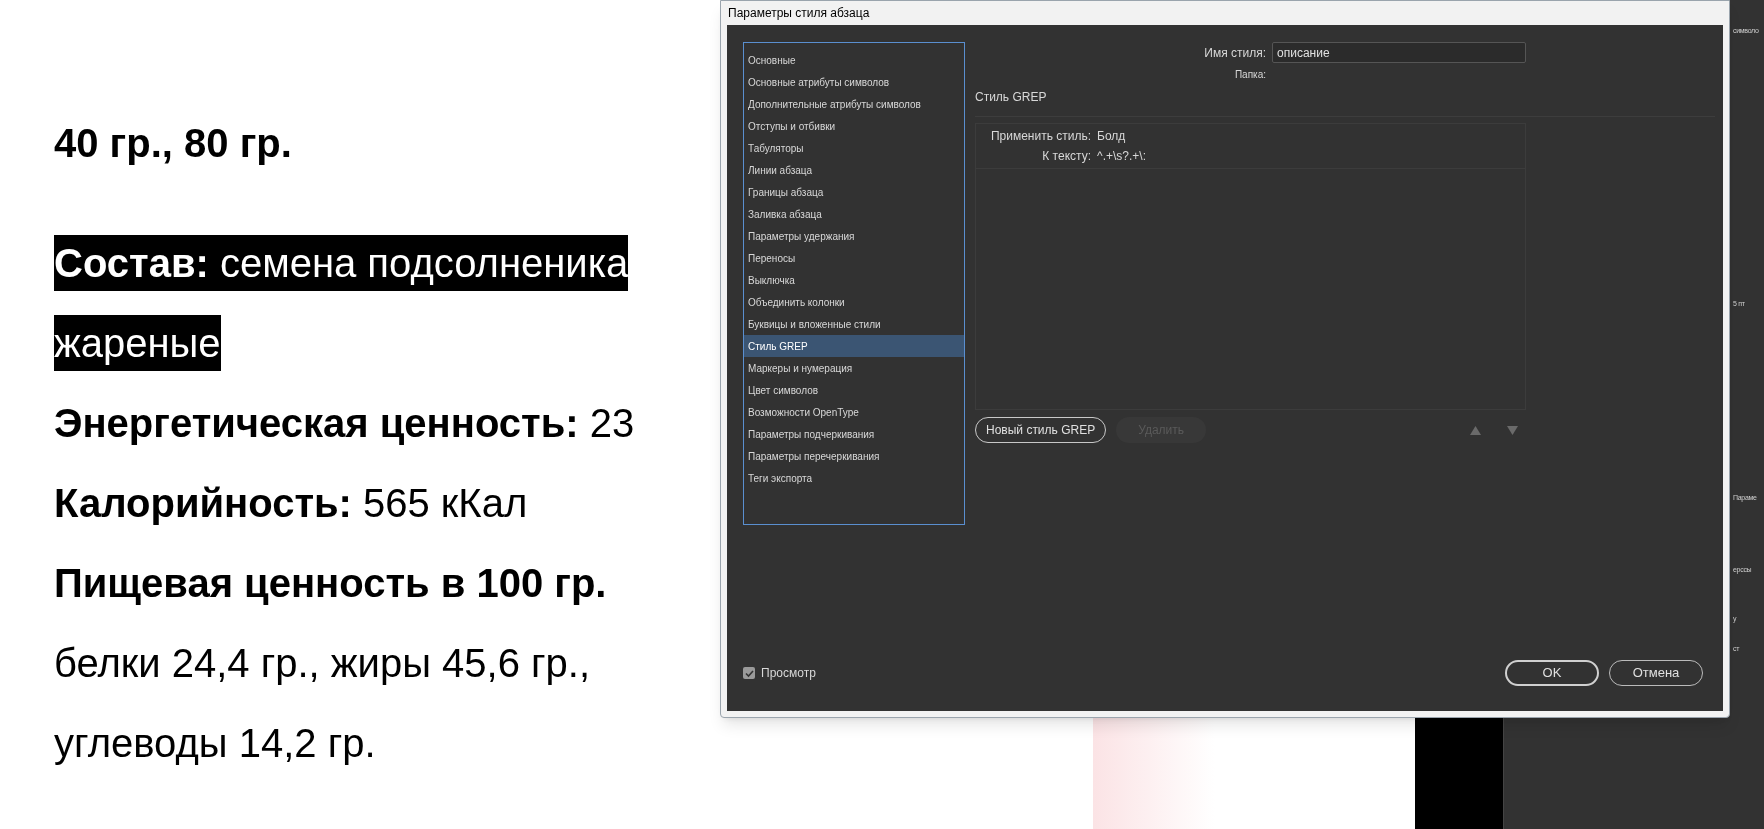  Describe the element at coordinates (749, 673) in the screenshot. I see `checkbox` at that location.